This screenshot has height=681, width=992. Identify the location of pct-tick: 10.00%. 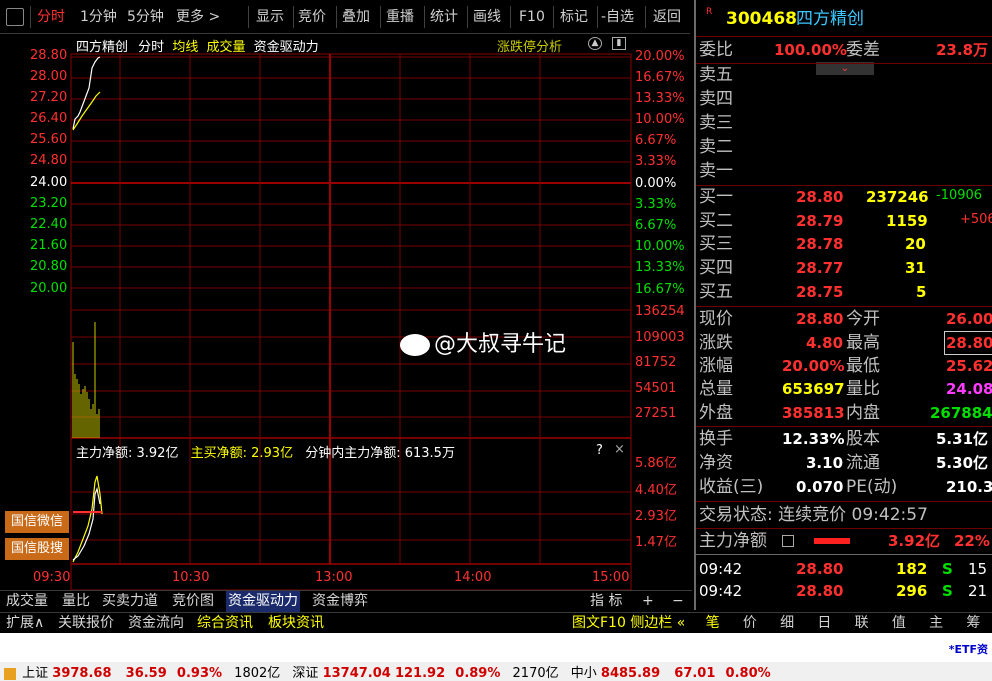
(660, 246).